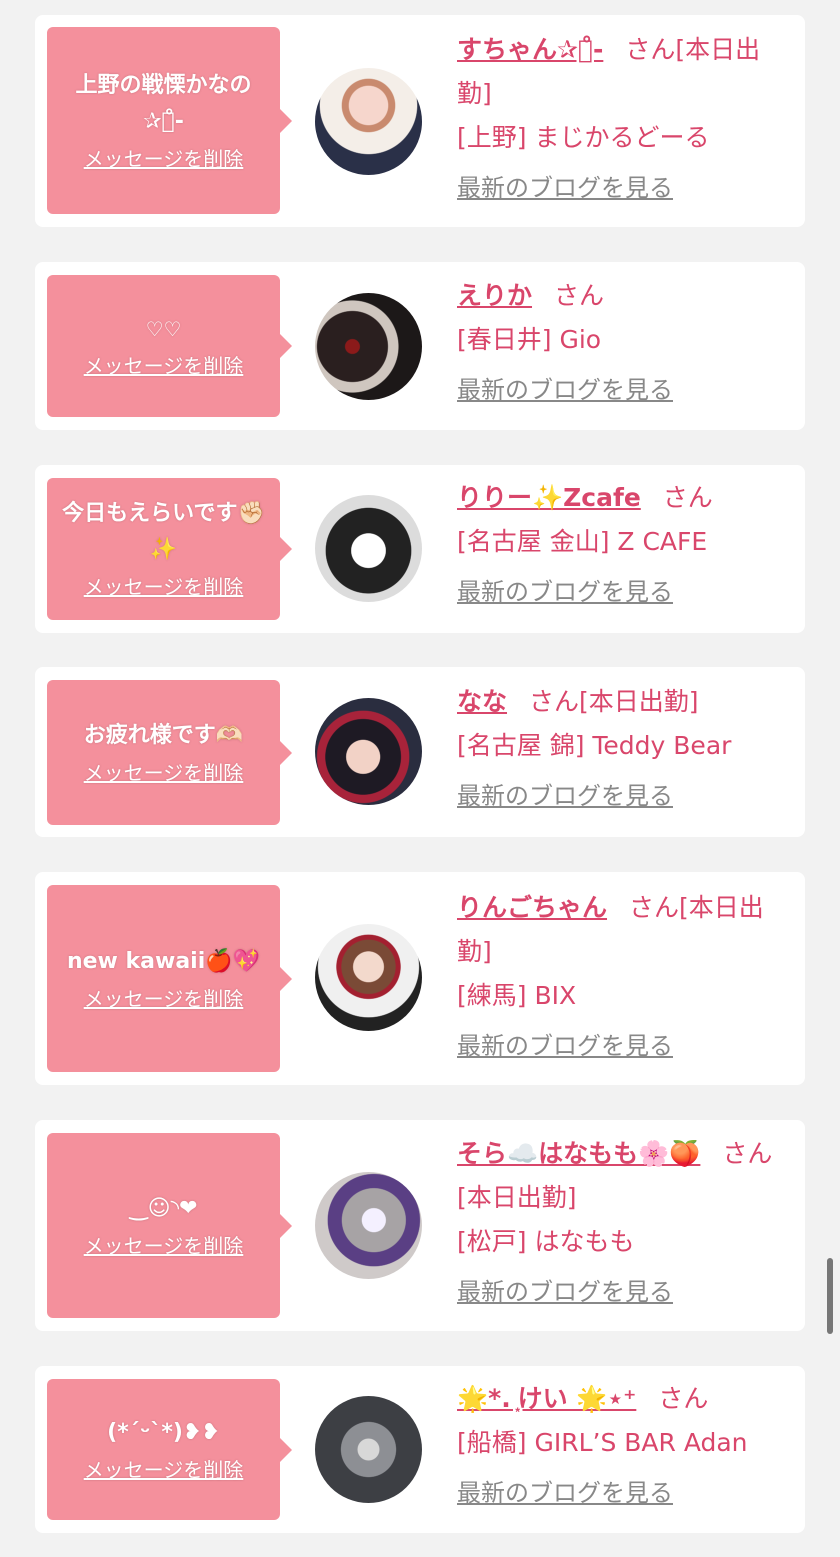  What do you see at coordinates (532, 907) in the screenshot?
I see `cast-name-link: りんごちゃん` at bounding box center [532, 907].